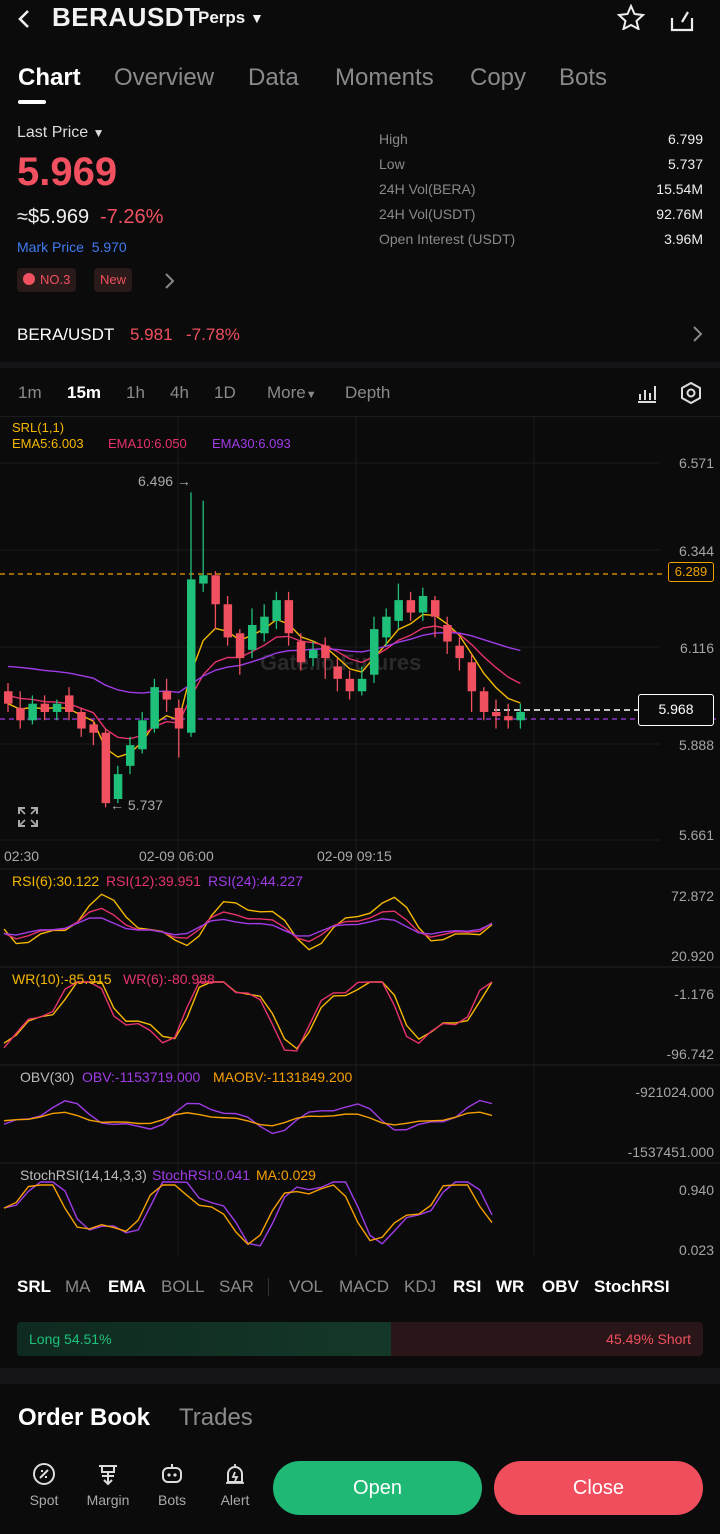  I want to click on nav-alert: Alert, so click(235, 1485).